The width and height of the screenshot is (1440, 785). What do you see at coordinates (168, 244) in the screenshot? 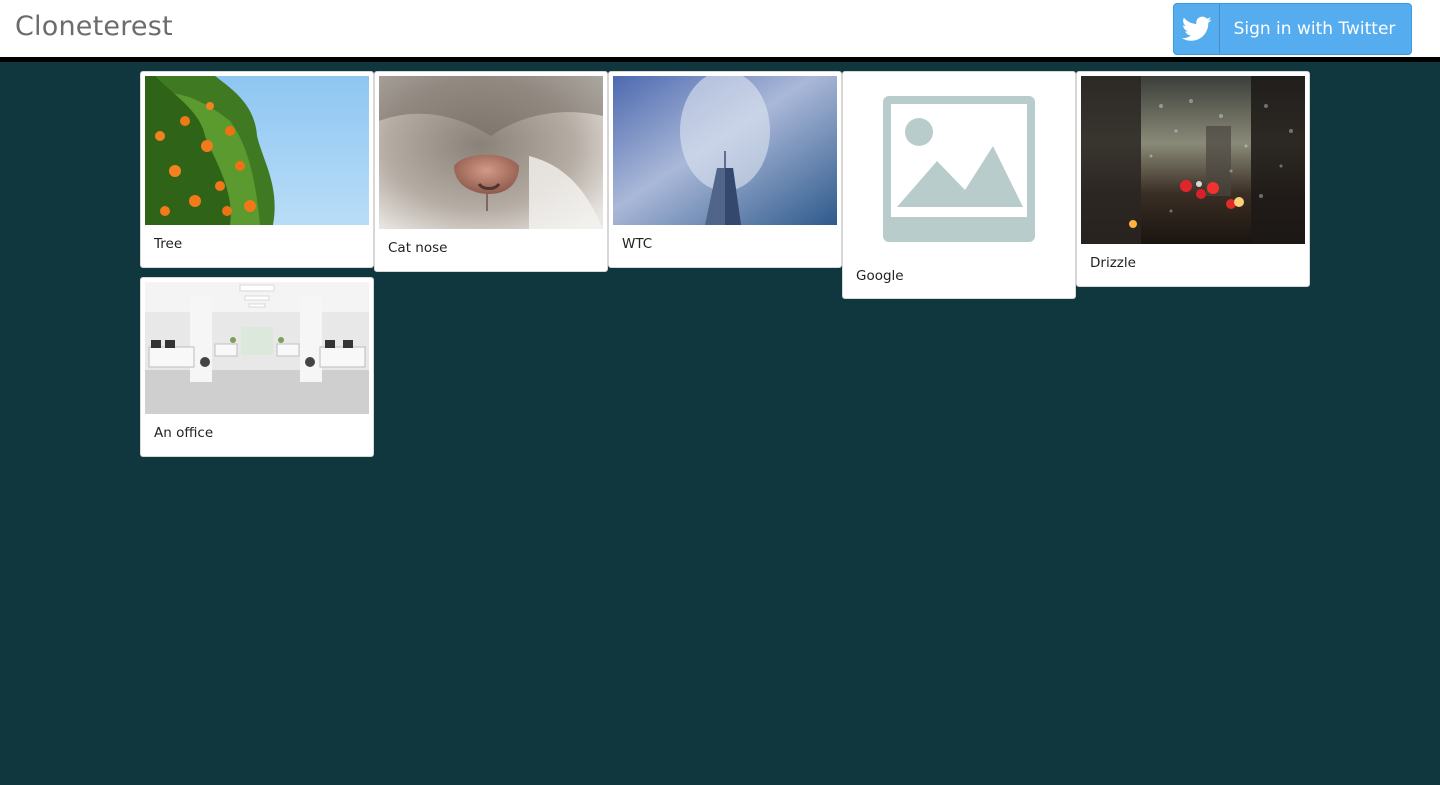
I see `pin-title: Tree` at bounding box center [168, 244].